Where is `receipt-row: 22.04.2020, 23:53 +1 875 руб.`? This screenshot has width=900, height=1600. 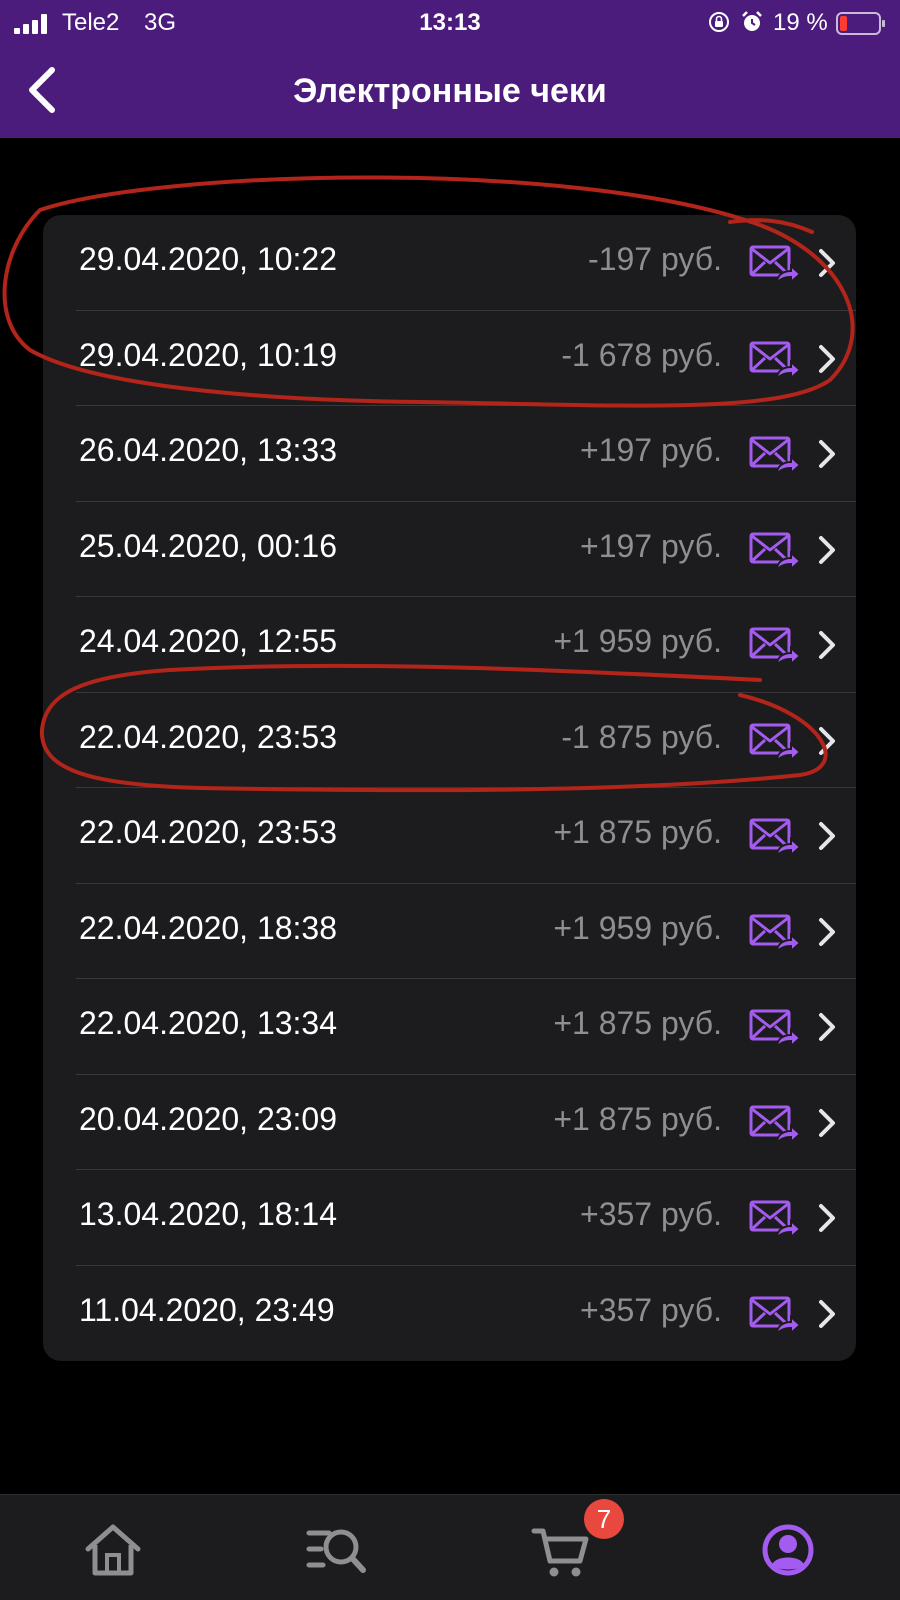
receipt-row: 22.04.2020, 23:53 +1 875 руб. is located at coordinates (449, 836).